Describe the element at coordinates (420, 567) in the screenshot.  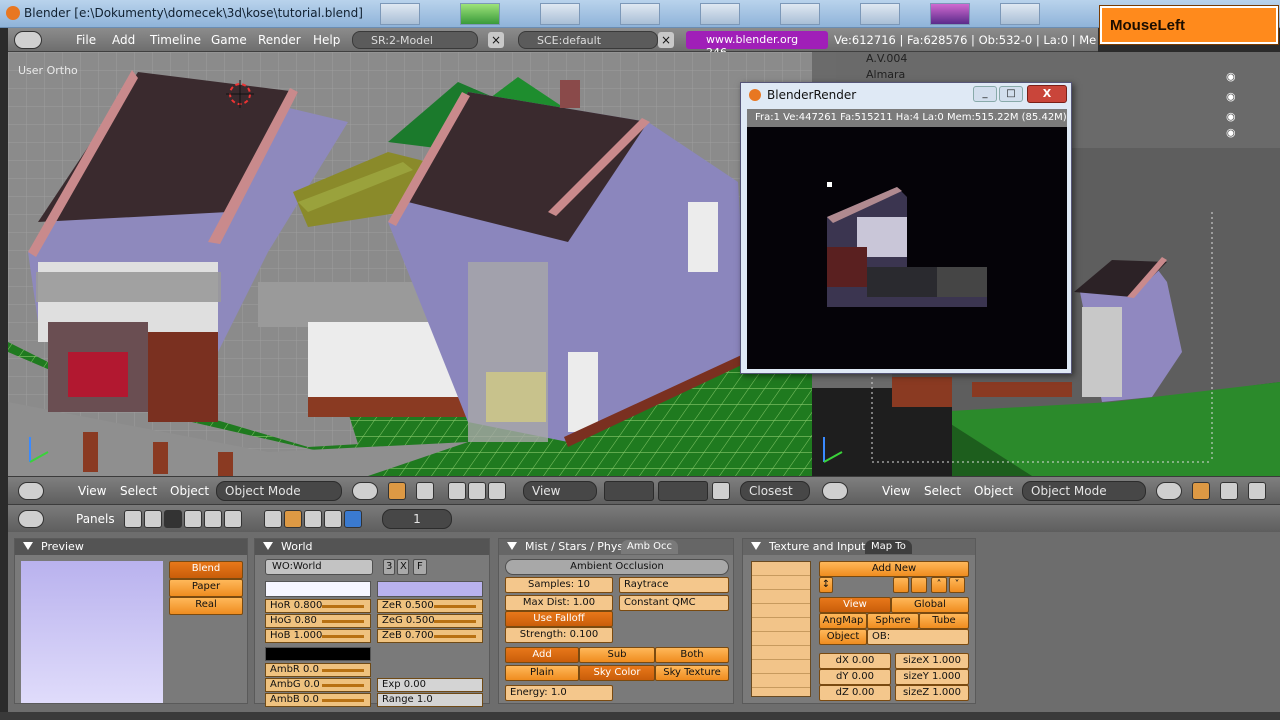
I see `world-fake-user-button: F` at that location.